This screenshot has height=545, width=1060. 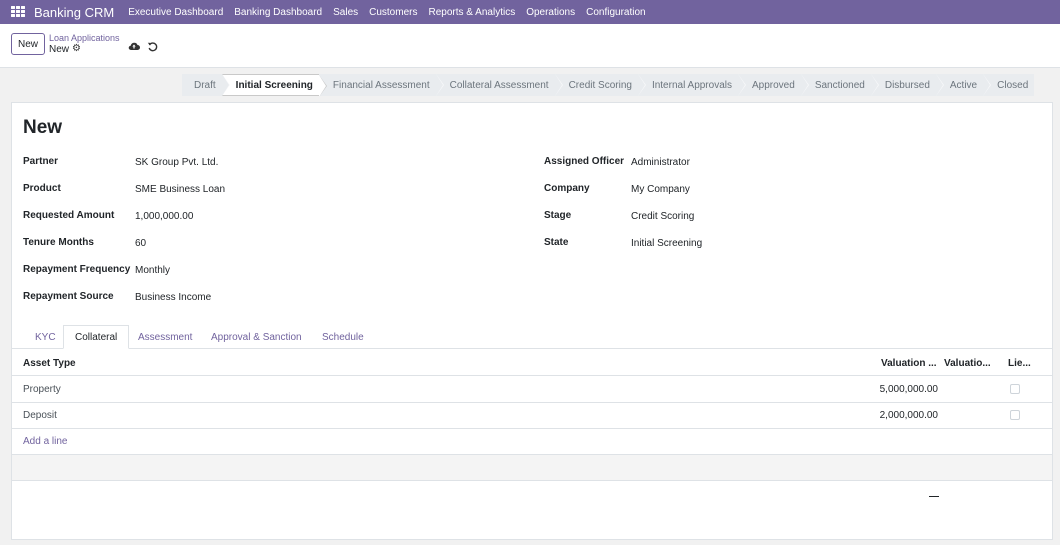 What do you see at coordinates (666, 243) in the screenshot?
I see `state-field: Initial Screening` at bounding box center [666, 243].